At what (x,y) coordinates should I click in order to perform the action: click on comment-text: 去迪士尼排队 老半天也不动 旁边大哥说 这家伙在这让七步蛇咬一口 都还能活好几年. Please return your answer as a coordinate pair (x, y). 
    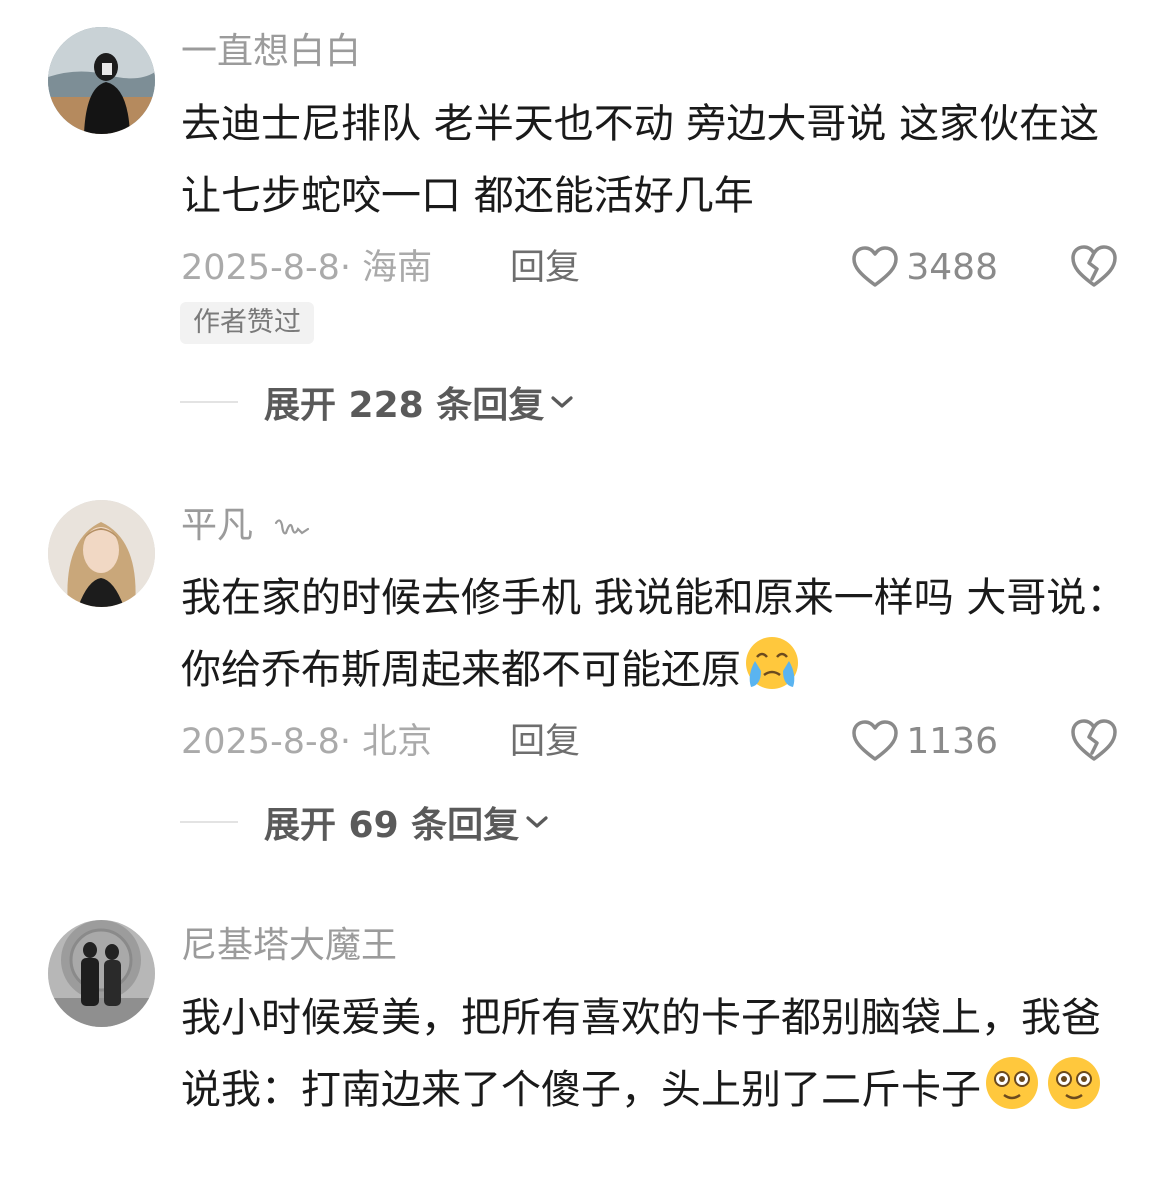
    Looking at the image, I should click on (640, 160).